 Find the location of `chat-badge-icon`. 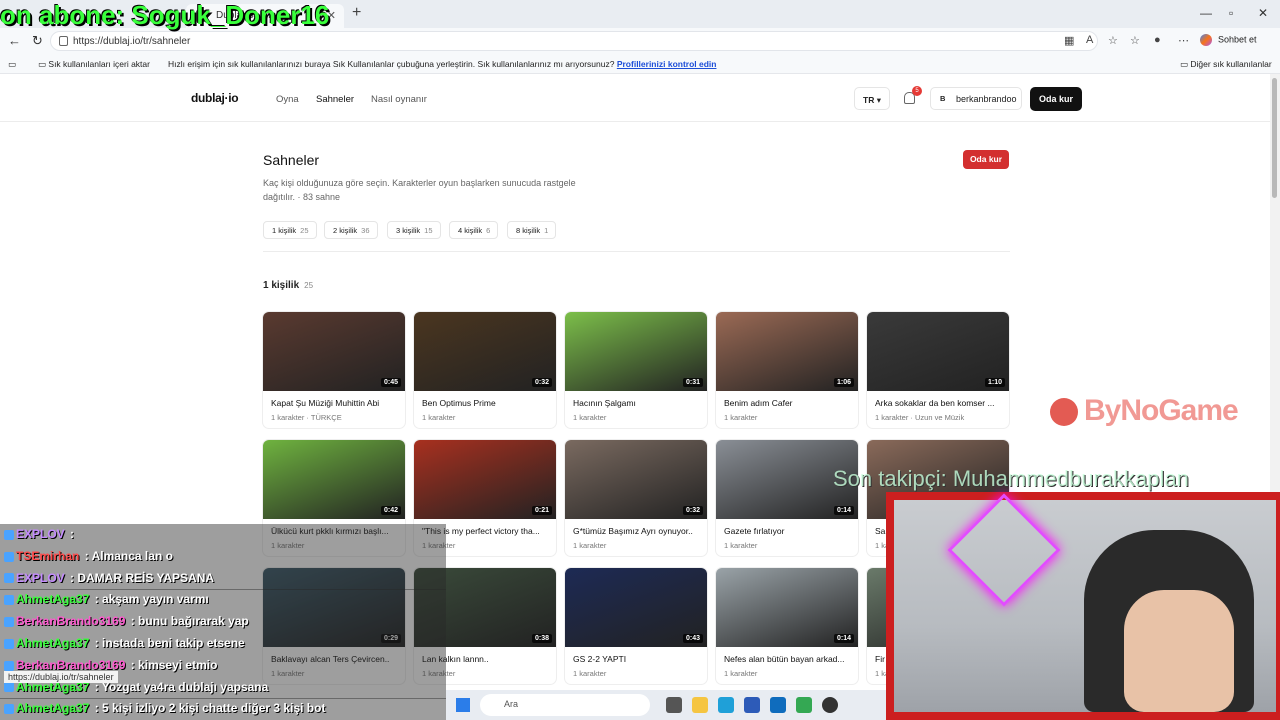

chat-badge-icon is located at coordinates (9, 643).